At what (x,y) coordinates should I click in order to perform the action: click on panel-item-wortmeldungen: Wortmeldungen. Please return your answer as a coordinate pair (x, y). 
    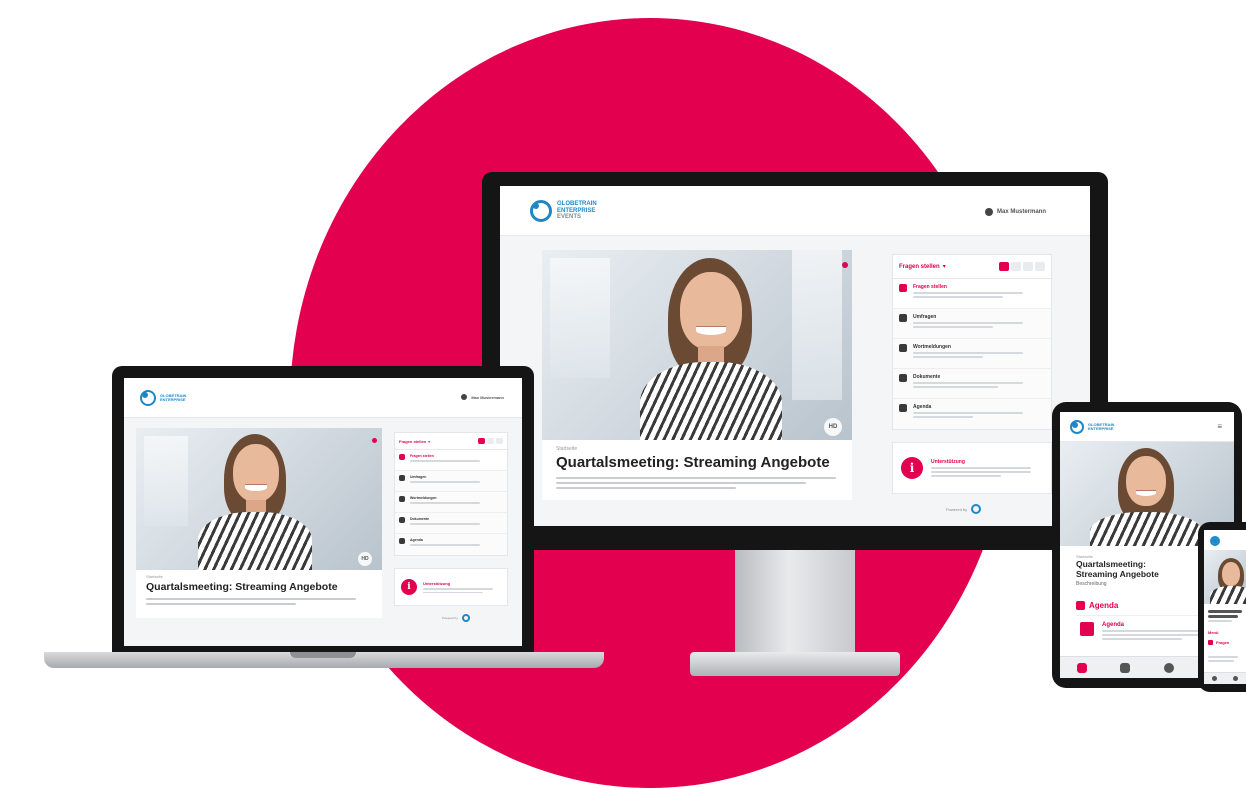
    Looking at the image, I should click on (972, 354).